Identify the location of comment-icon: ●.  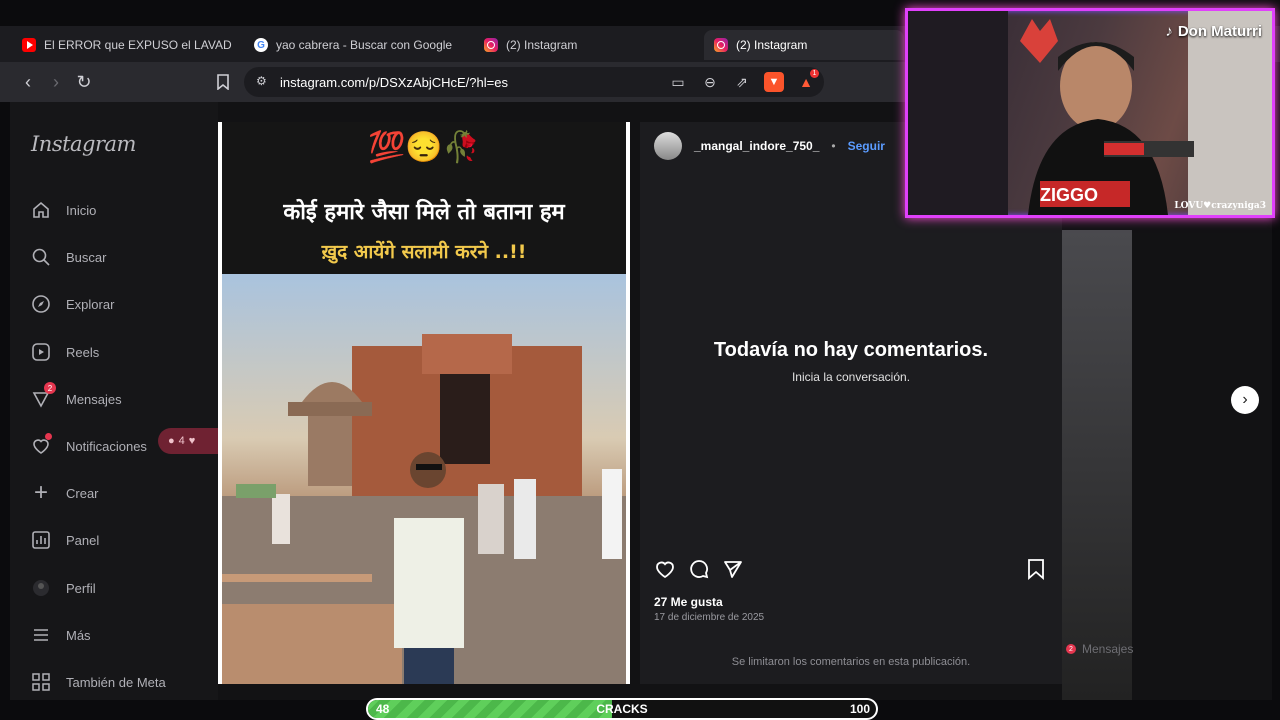
(171, 441).